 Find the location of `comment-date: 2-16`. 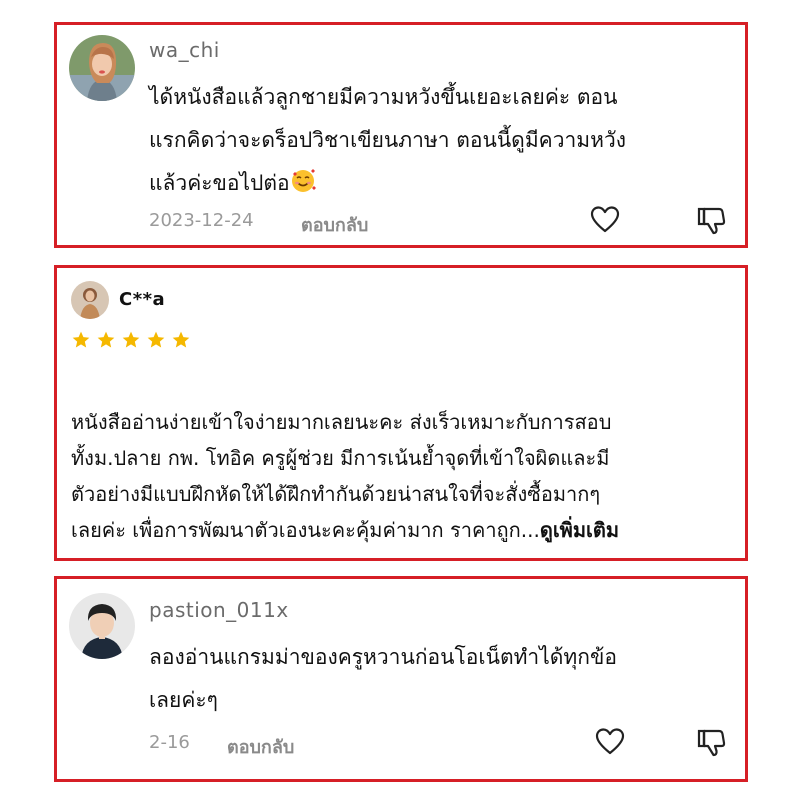

comment-date: 2-16 is located at coordinates (169, 742).